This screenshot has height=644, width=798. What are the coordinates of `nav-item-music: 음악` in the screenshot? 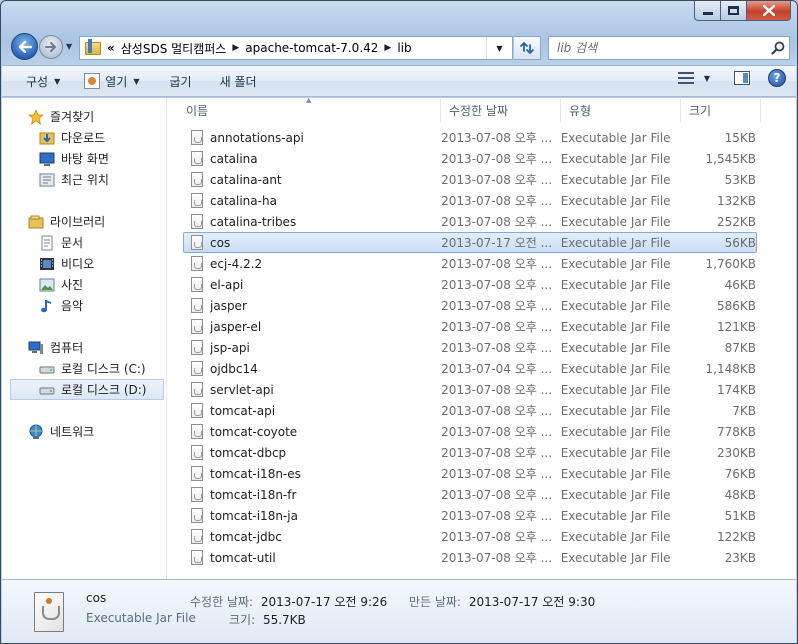 It's located at (84, 305).